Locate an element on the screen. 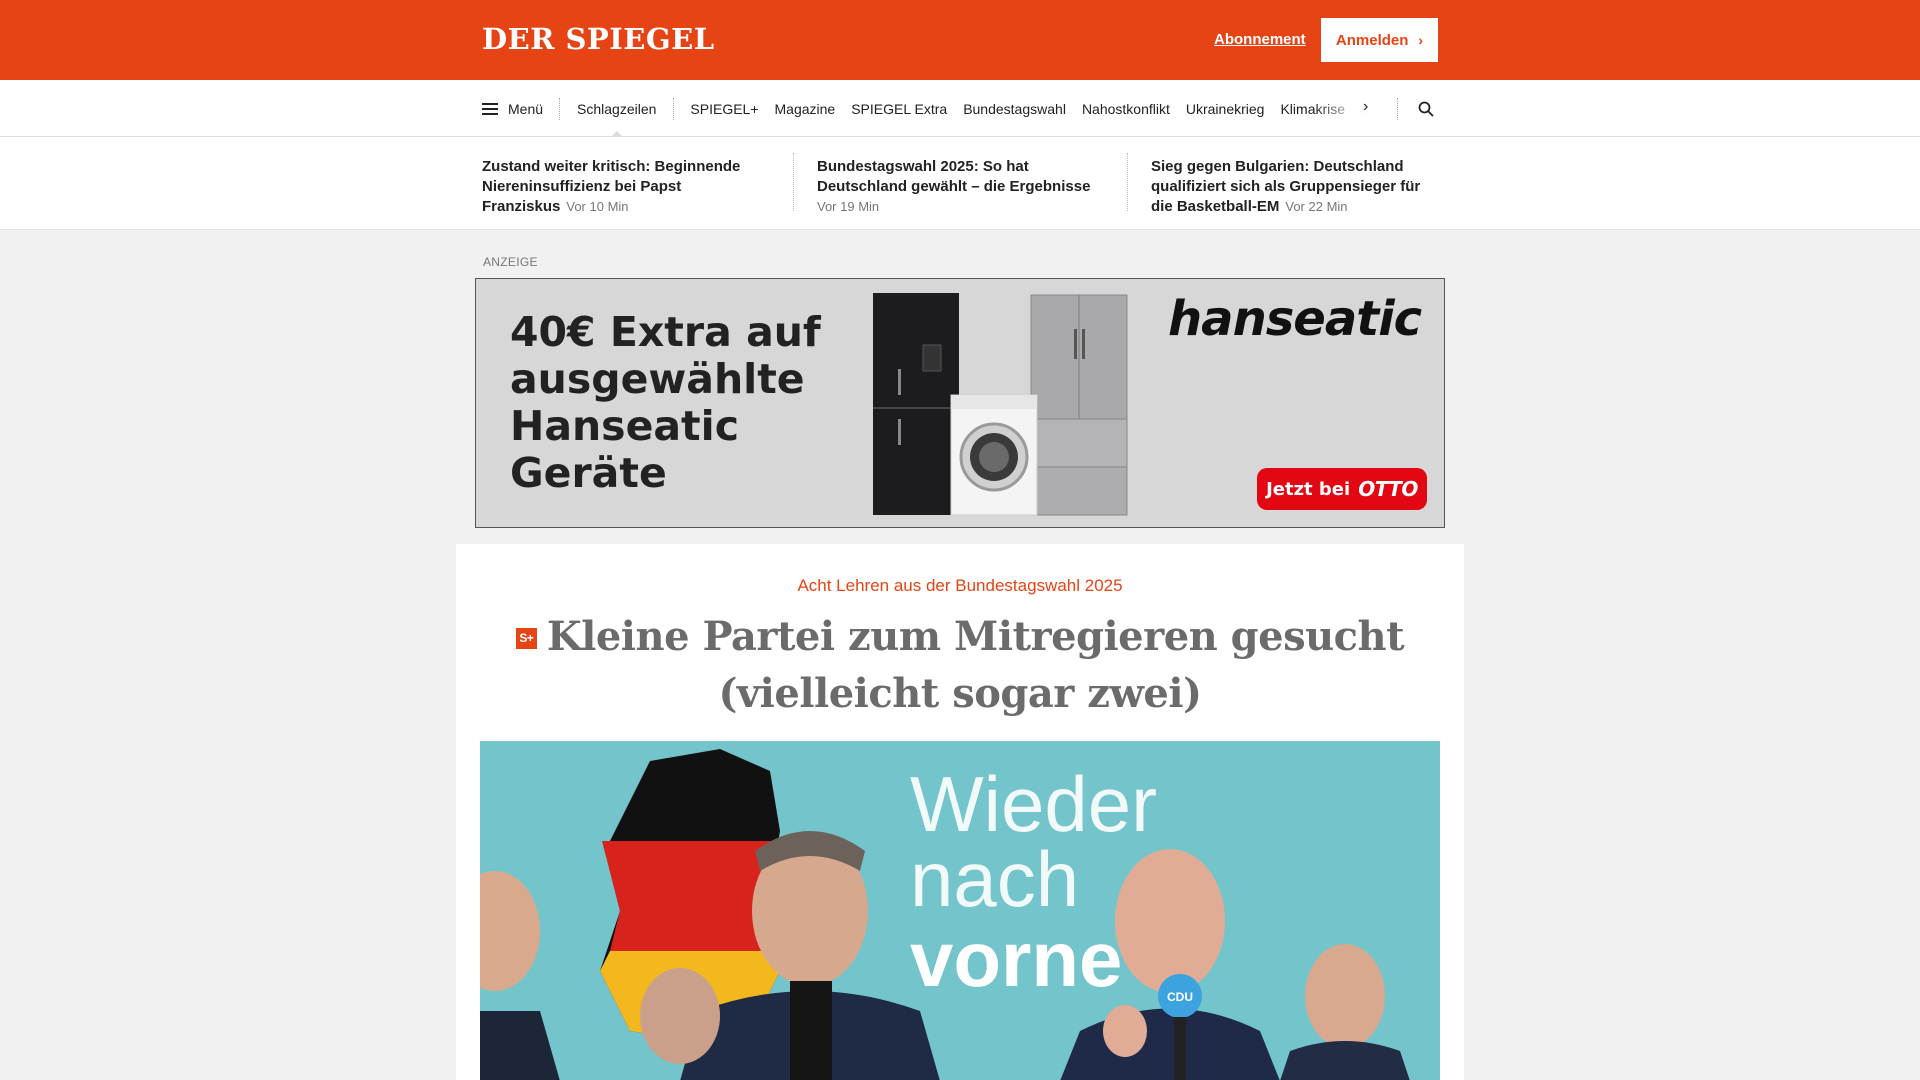  menu-button: Menü is located at coordinates (520, 109).